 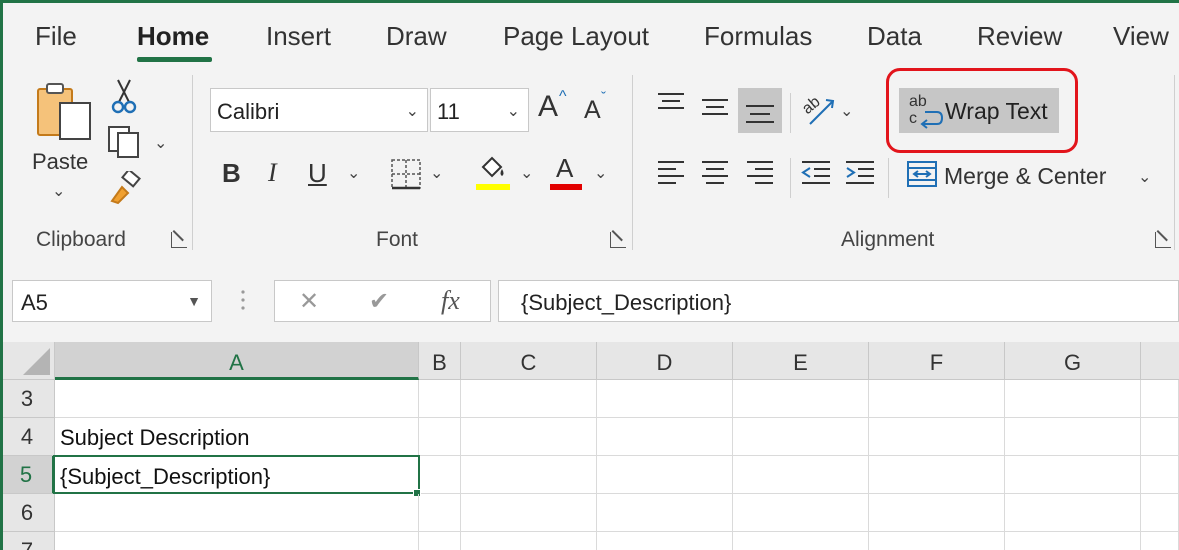 I want to click on alignment-launcher-icon, so click(x=1163, y=240).